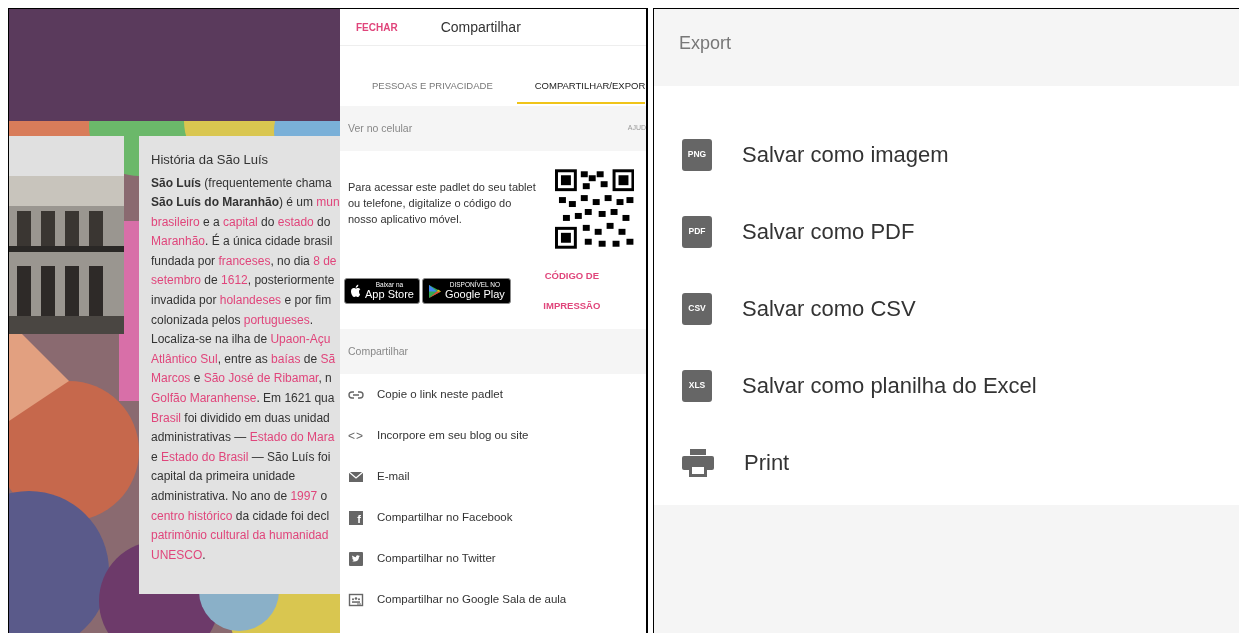 The image size is (1239, 633). Describe the element at coordinates (356, 435) in the screenshot. I see `code-icon: <>` at that location.